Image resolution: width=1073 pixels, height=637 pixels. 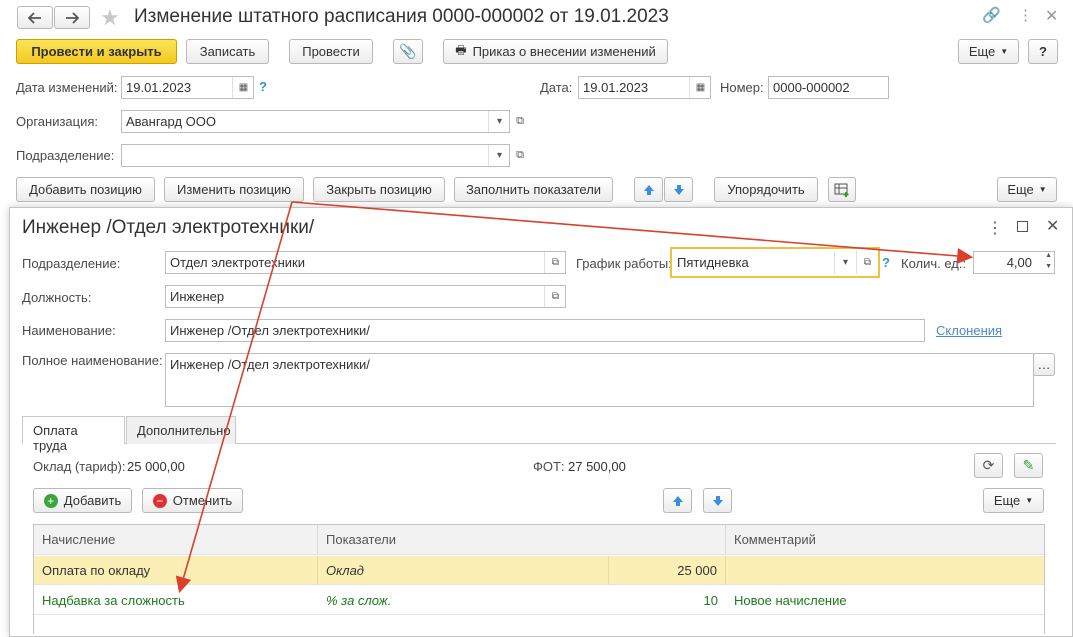 I want to click on link-icon: 🔗, so click(x=991, y=15).